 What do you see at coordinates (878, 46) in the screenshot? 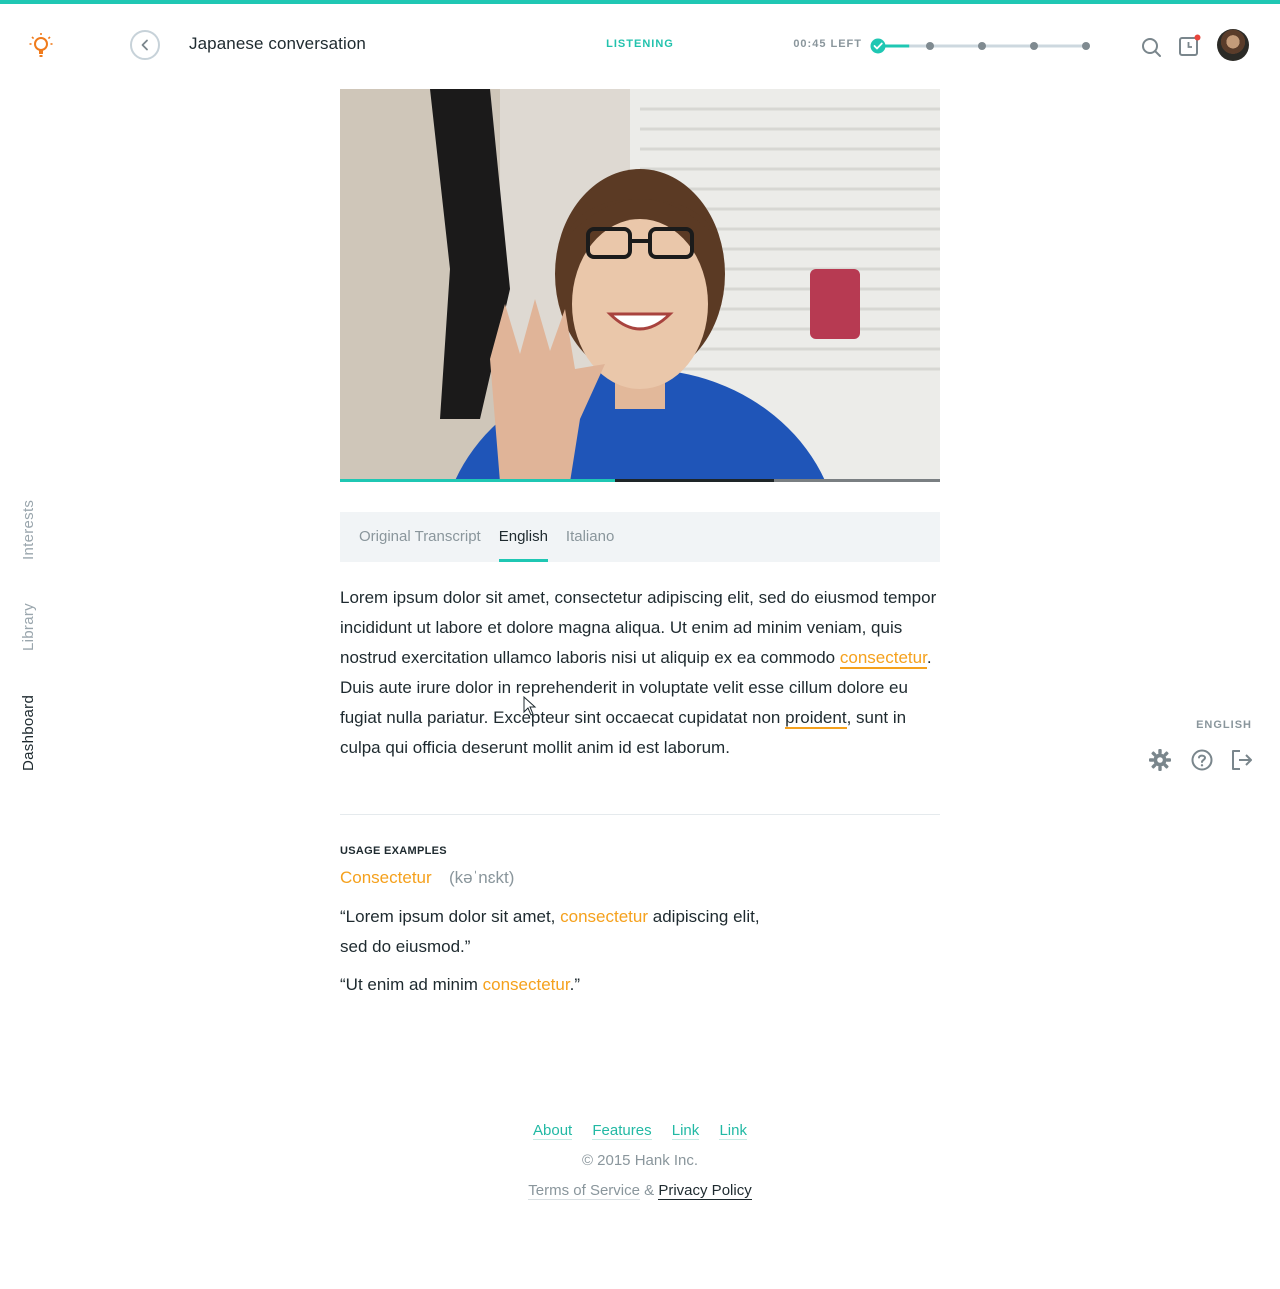
I see `progress-step-done` at bounding box center [878, 46].